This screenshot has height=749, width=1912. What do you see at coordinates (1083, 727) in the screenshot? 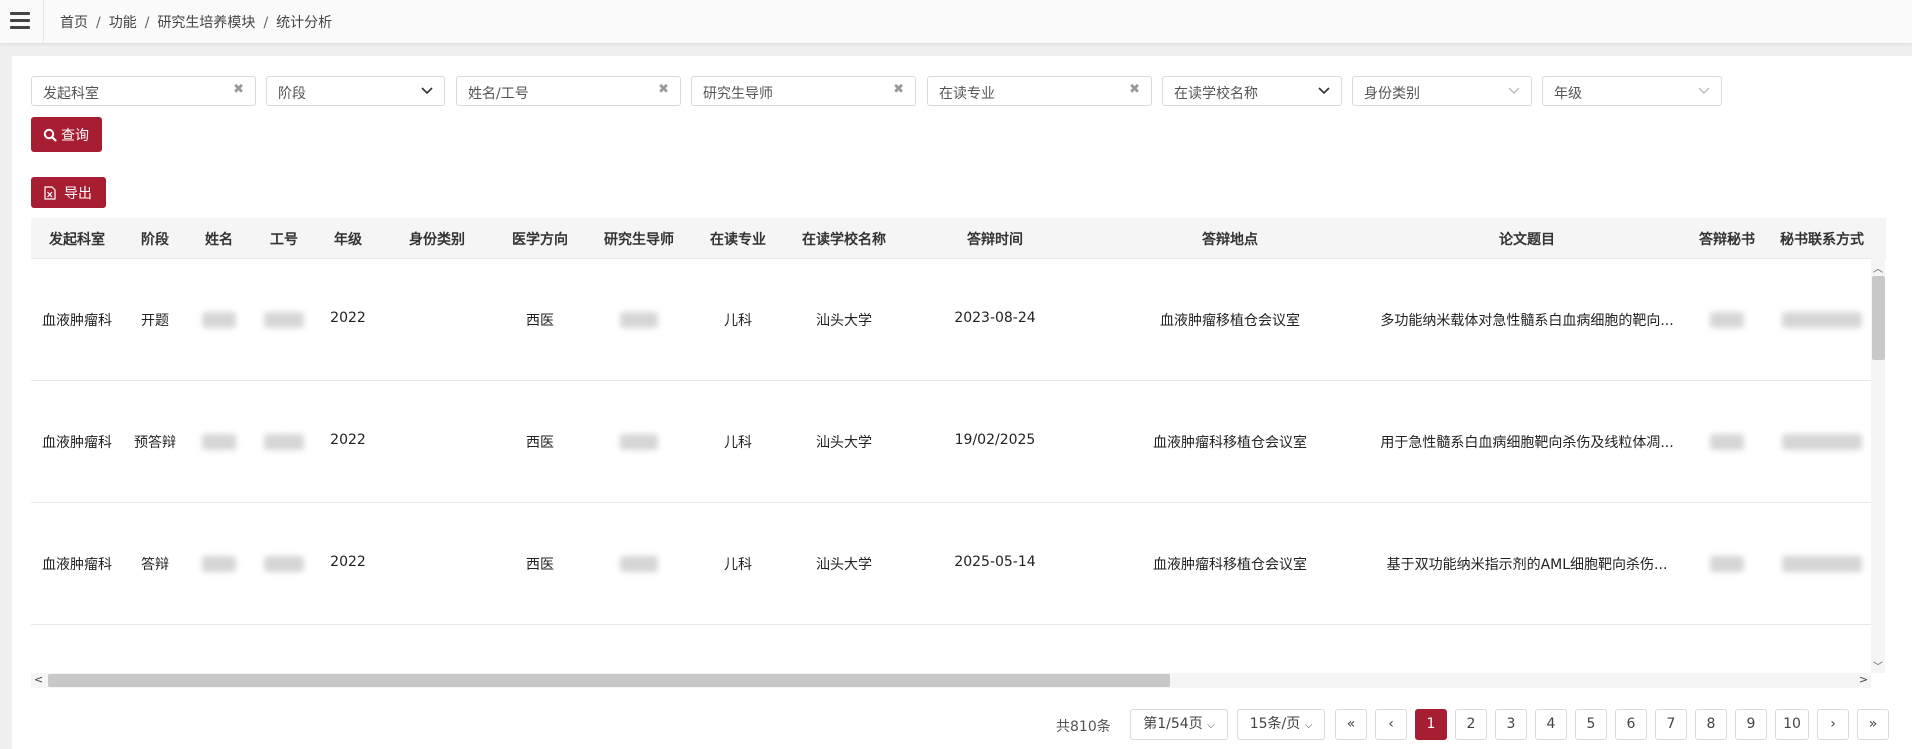
I see `total-count: 共810条` at bounding box center [1083, 727].